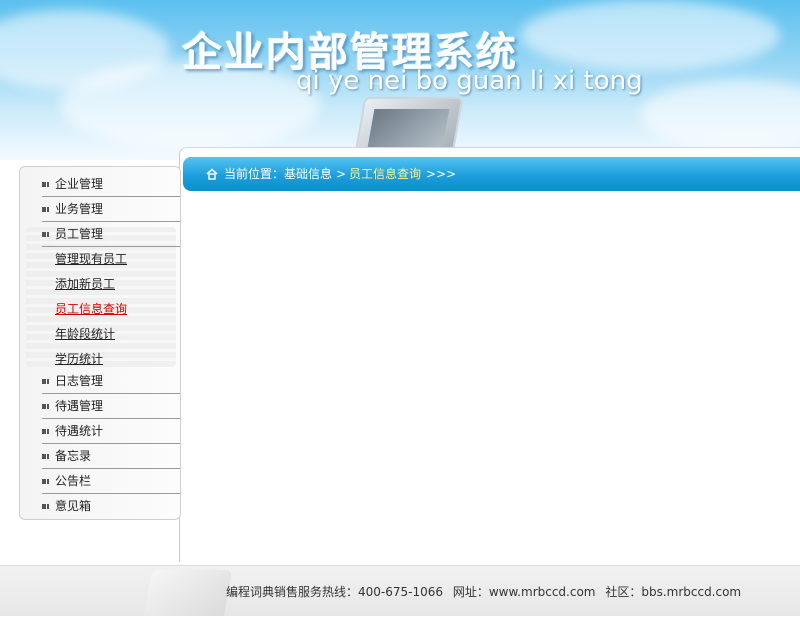  What do you see at coordinates (79, 234) in the screenshot?
I see `sidebar-item-label: 员工管理` at bounding box center [79, 234].